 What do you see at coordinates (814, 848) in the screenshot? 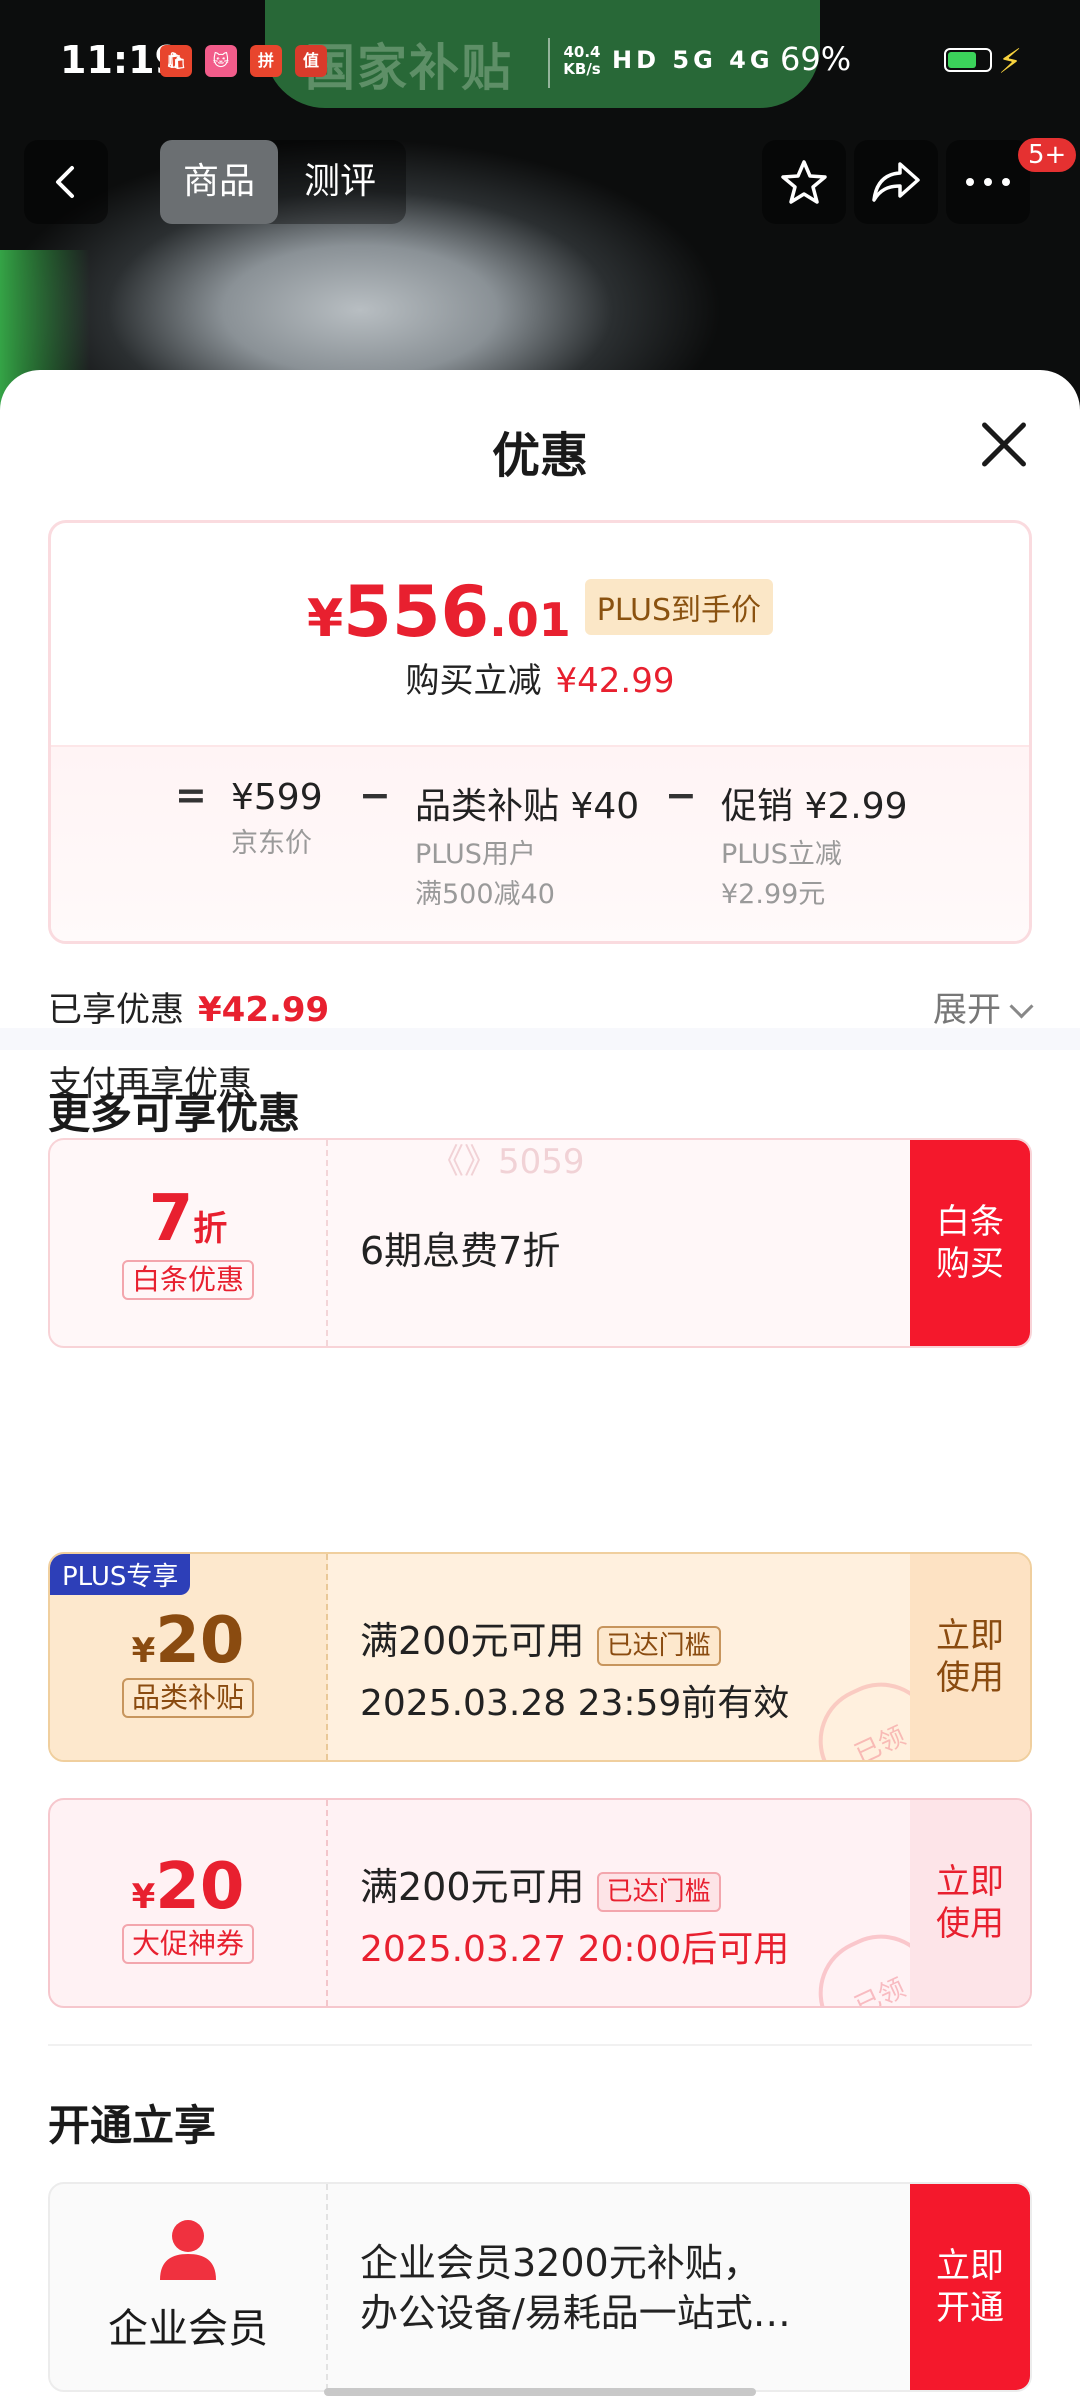
I see `promo-item: 促销 ¥2.99 PLUS立减 ¥2.99元` at bounding box center [814, 848].